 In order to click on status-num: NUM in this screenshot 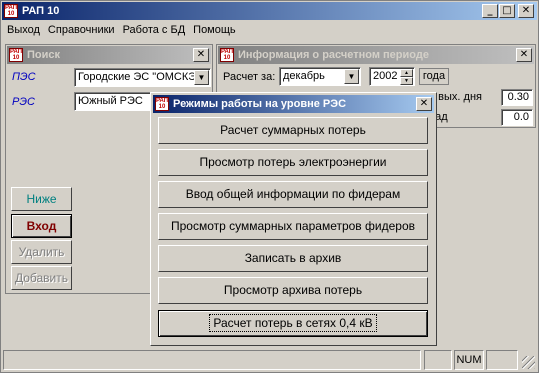, I will do `click(469, 360)`.